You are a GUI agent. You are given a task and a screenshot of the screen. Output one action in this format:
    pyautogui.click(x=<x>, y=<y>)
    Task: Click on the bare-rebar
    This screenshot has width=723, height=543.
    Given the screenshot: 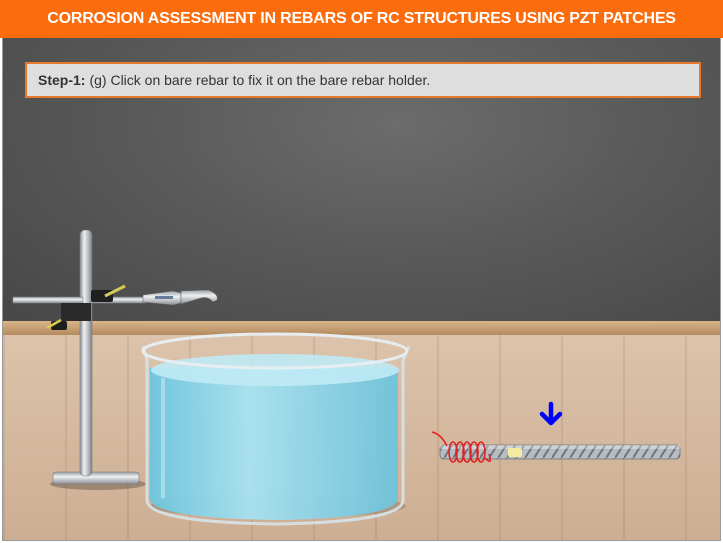 What is the action you would take?
    pyautogui.click(x=556, y=447)
    